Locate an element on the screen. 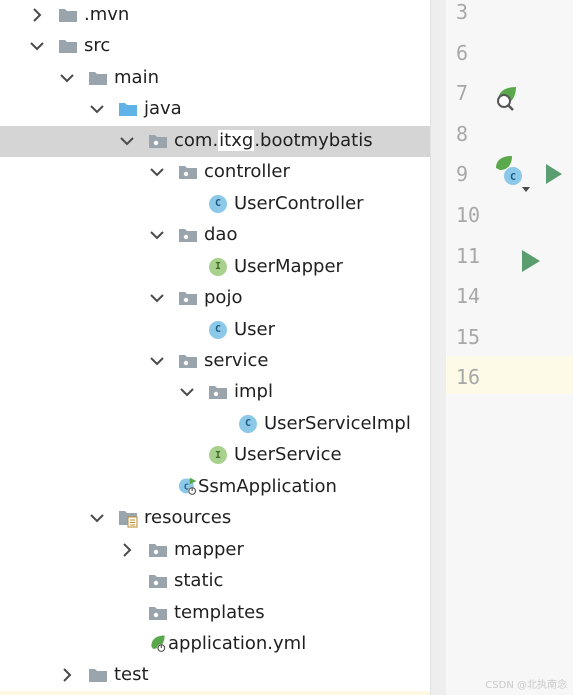 The image size is (573, 695). run-icon is located at coordinates (531, 263).